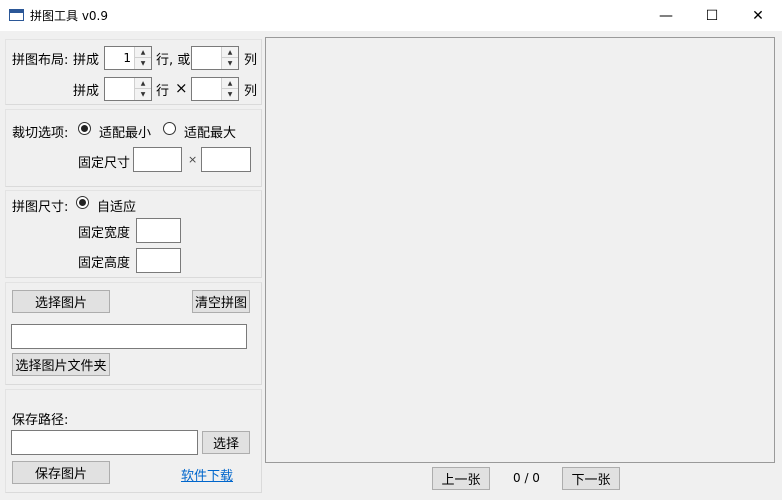 The image size is (782, 500). Describe the element at coordinates (215, 58) in the screenshot. I see `row1-cols-spinbox: ▲ ▼` at that location.